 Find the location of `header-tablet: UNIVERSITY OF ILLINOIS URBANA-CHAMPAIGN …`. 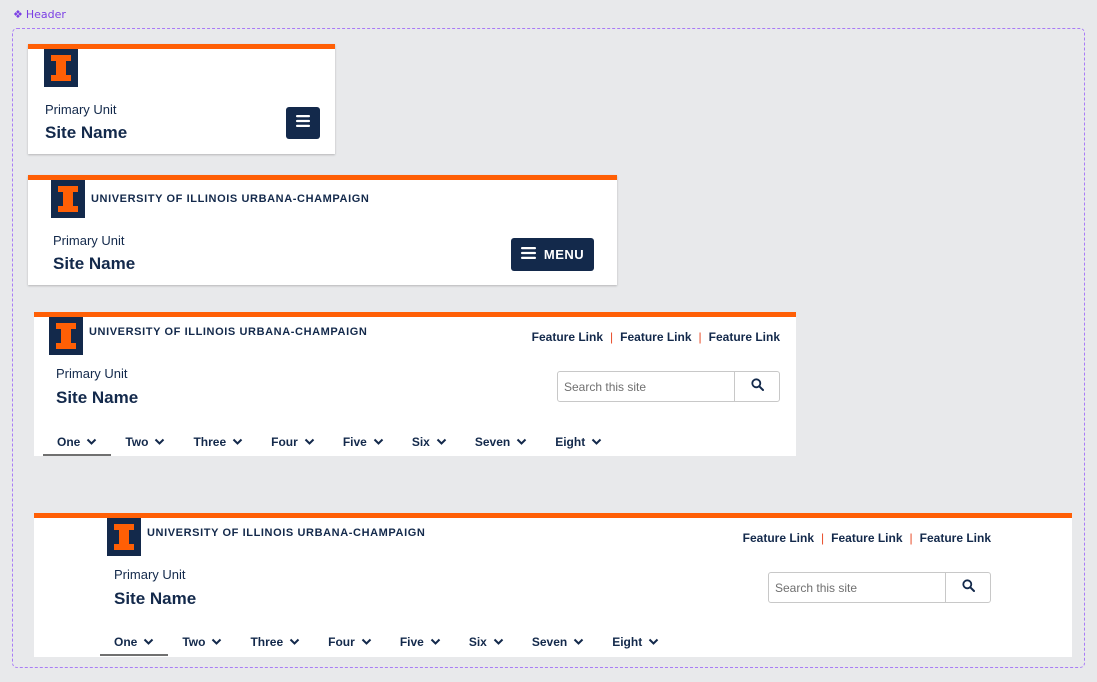

header-tablet: UNIVERSITY OF ILLINOIS URBANA-CHAMPAIGN … is located at coordinates (322, 230).